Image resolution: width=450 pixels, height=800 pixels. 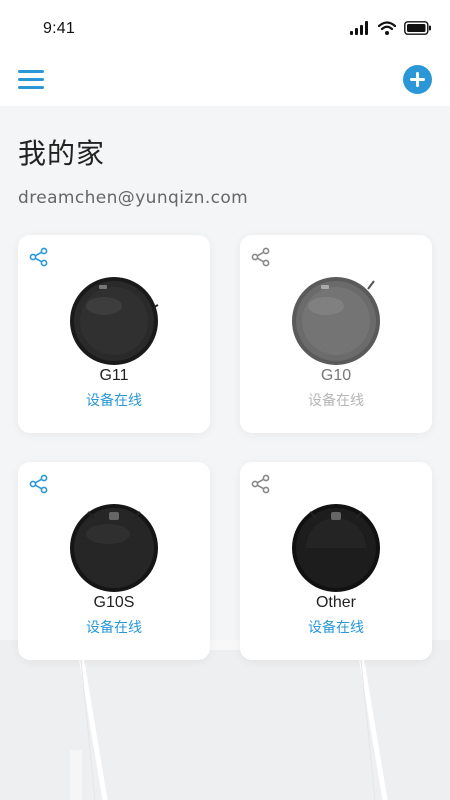 What do you see at coordinates (417, 79) in the screenshot?
I see `add-device-button` at bounding box center [417, 79].